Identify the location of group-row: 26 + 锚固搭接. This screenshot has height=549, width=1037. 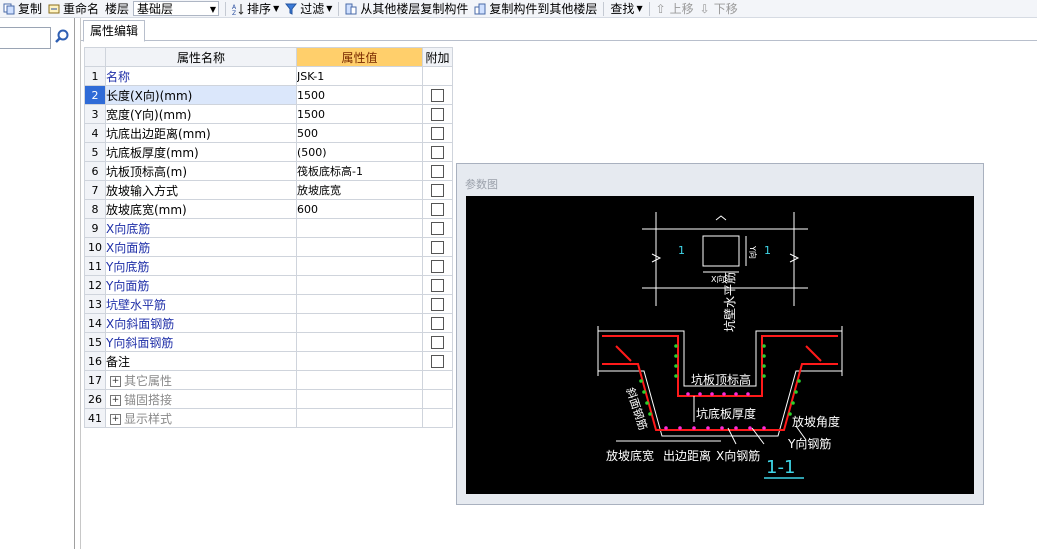
(268, 399).